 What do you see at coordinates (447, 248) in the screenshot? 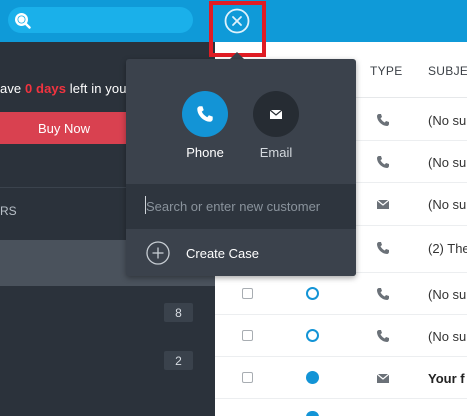
I see `table-cell-subject: (2) The` at bounding box center [447, 248].